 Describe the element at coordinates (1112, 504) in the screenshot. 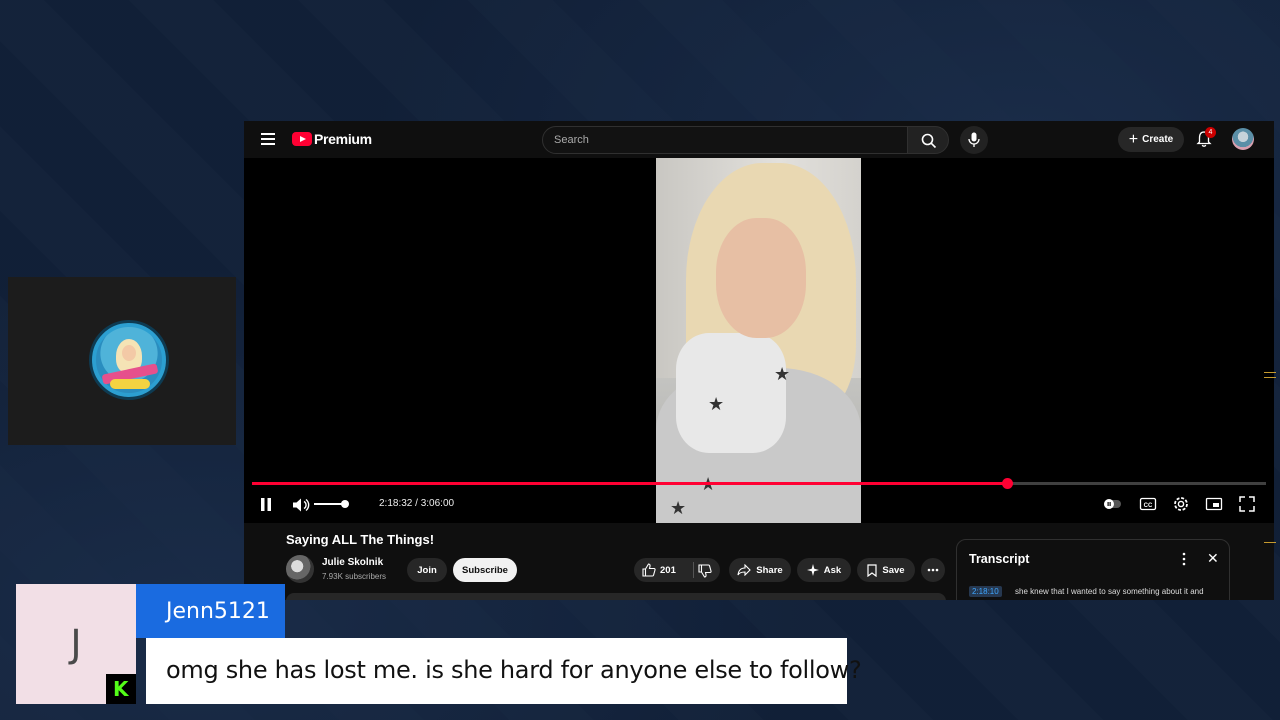

I see `autoplay-toggle-icon` at that location.